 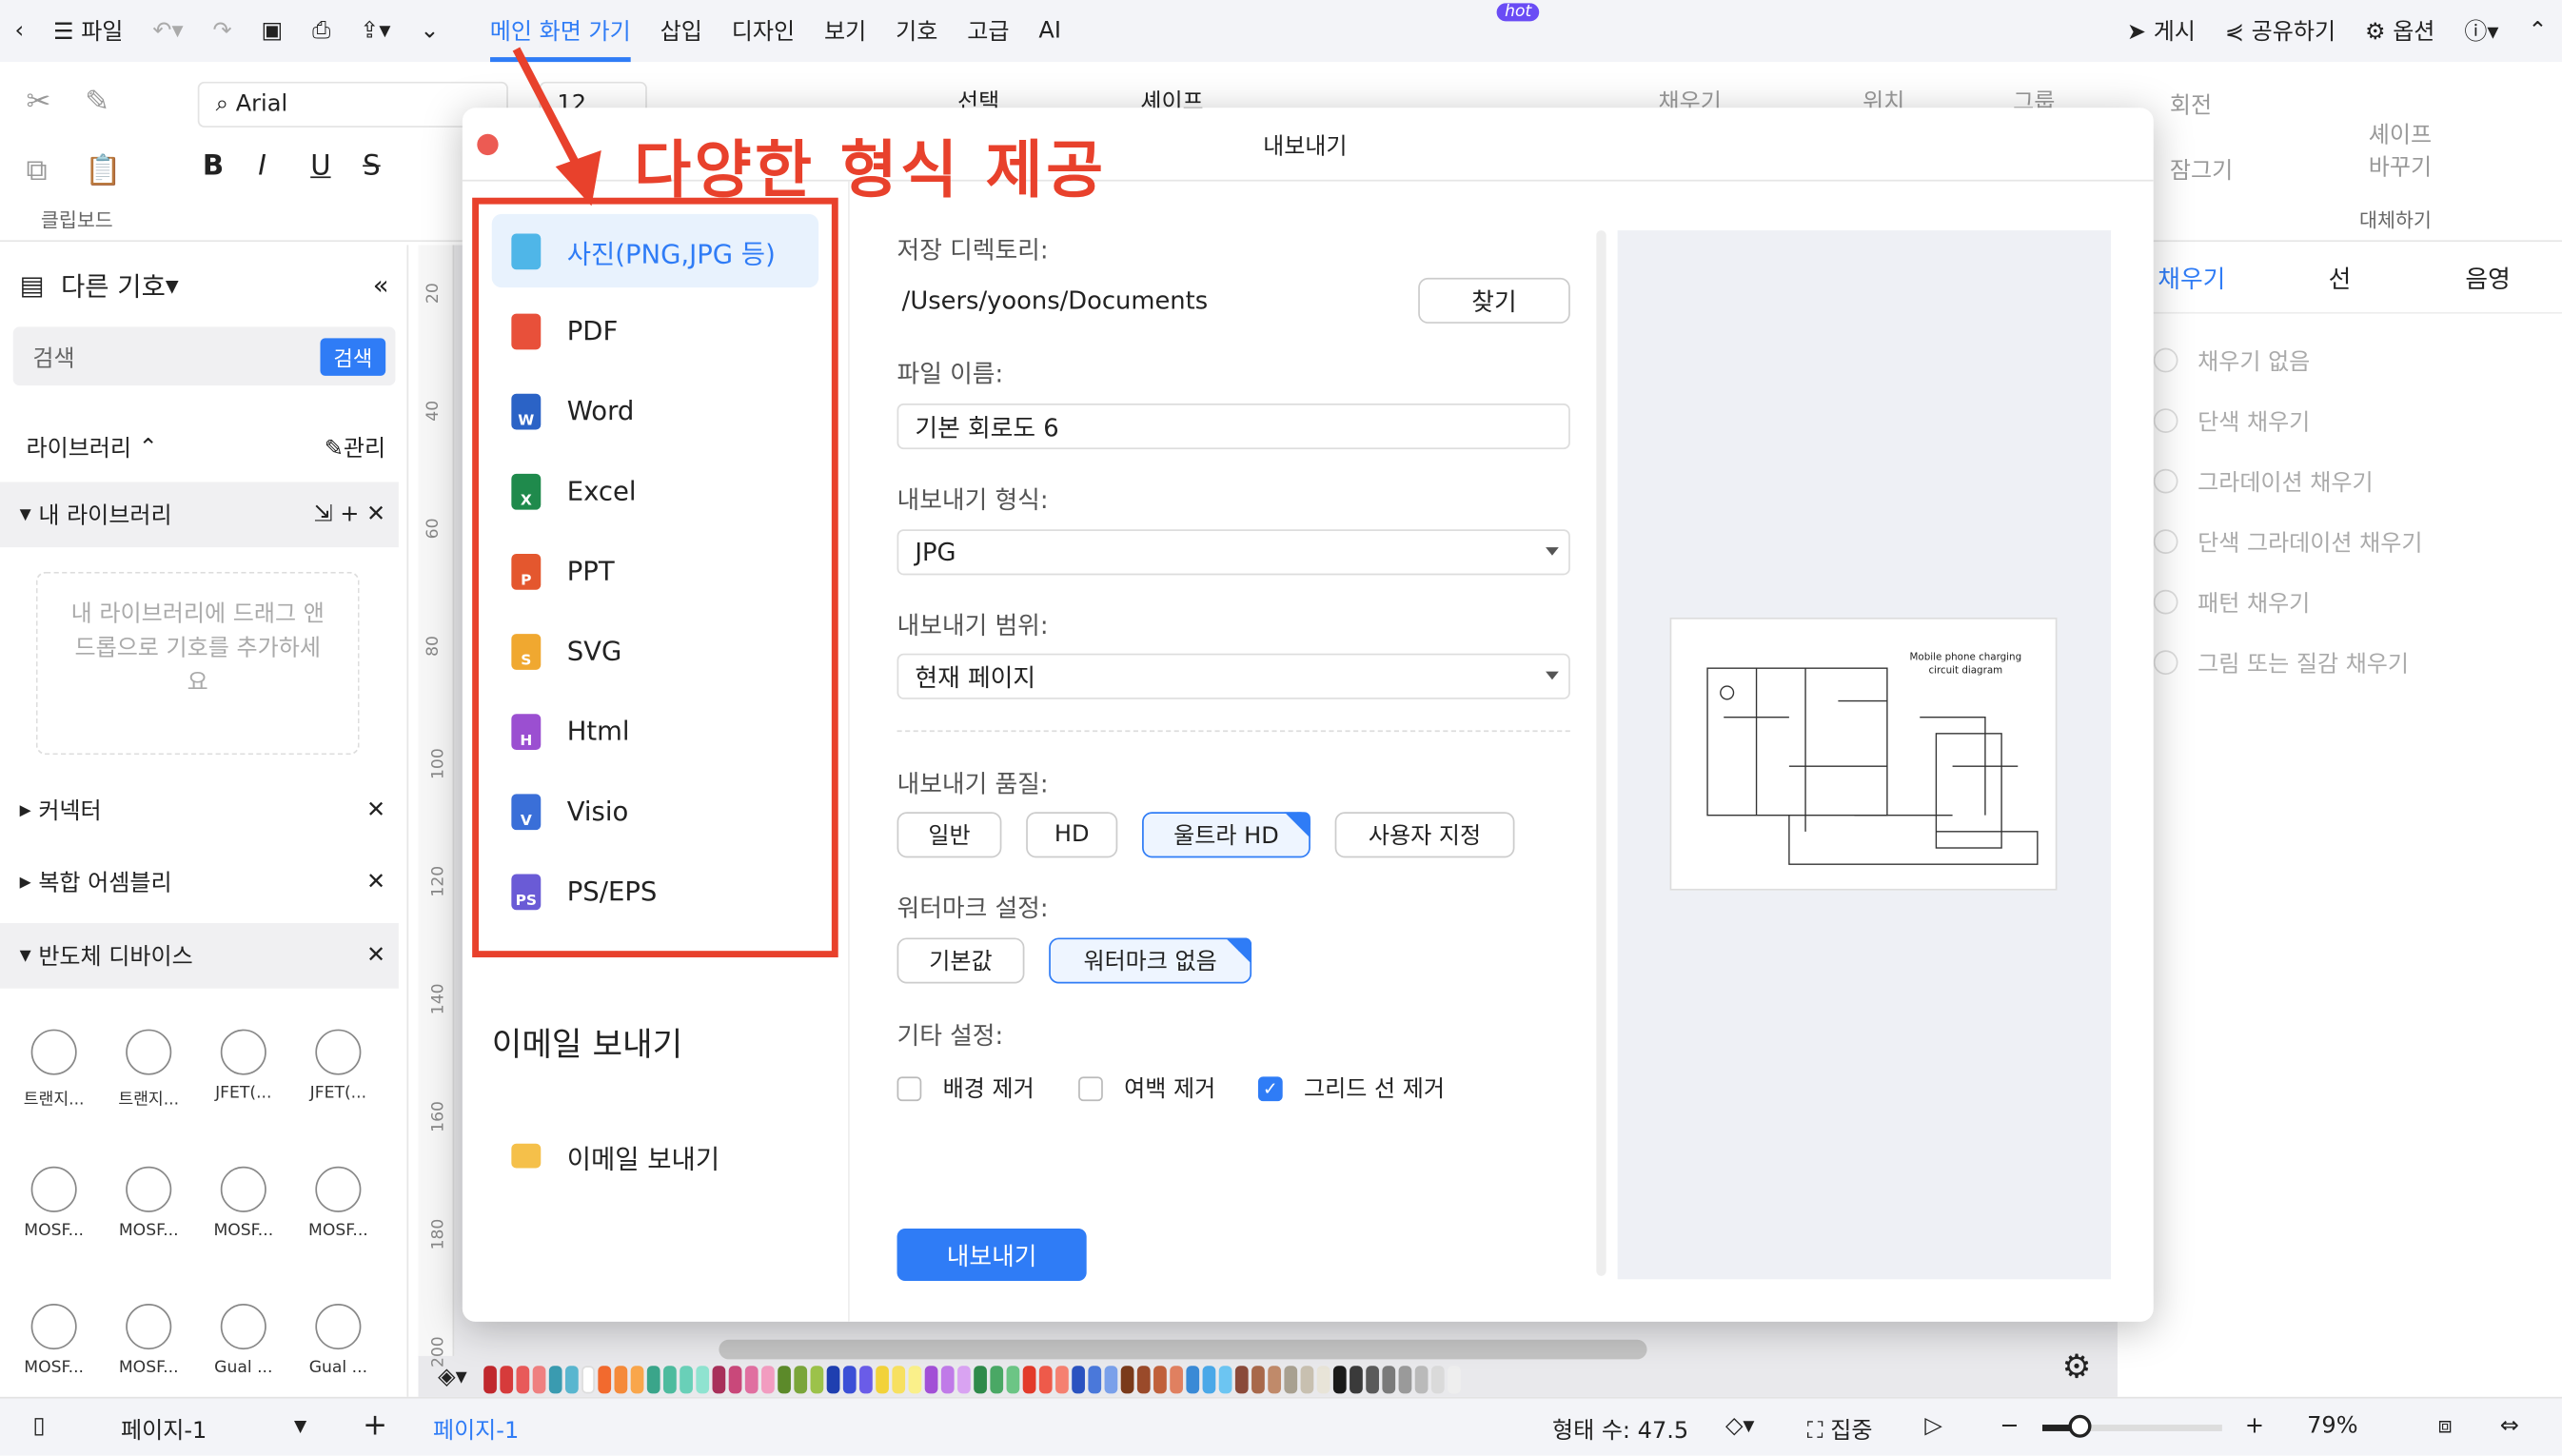 What do you see at coordinates (1424, 835) in the screenshot?
I see `quality-option: 사용자 지정` at bounding box center [1424, 835].